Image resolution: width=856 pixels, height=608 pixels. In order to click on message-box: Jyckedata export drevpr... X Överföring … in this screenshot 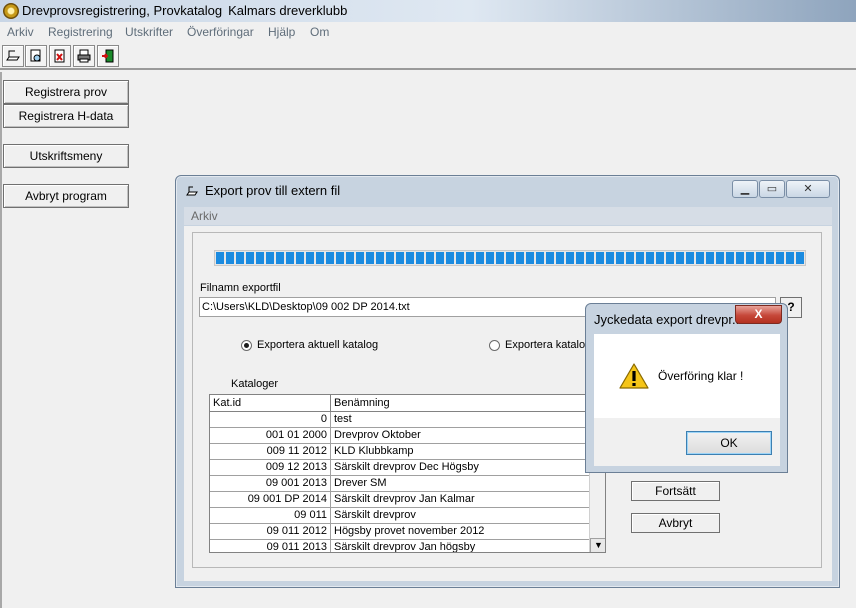, I will do `click(686, 388)`.